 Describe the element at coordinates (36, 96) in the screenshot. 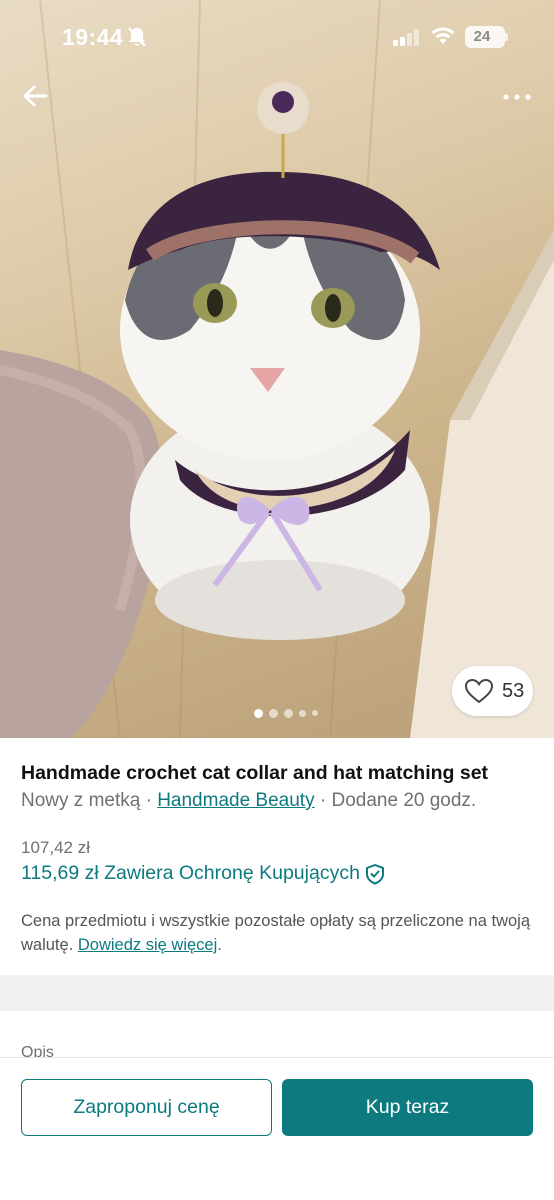

I see `arrow-left-icon` at that location.